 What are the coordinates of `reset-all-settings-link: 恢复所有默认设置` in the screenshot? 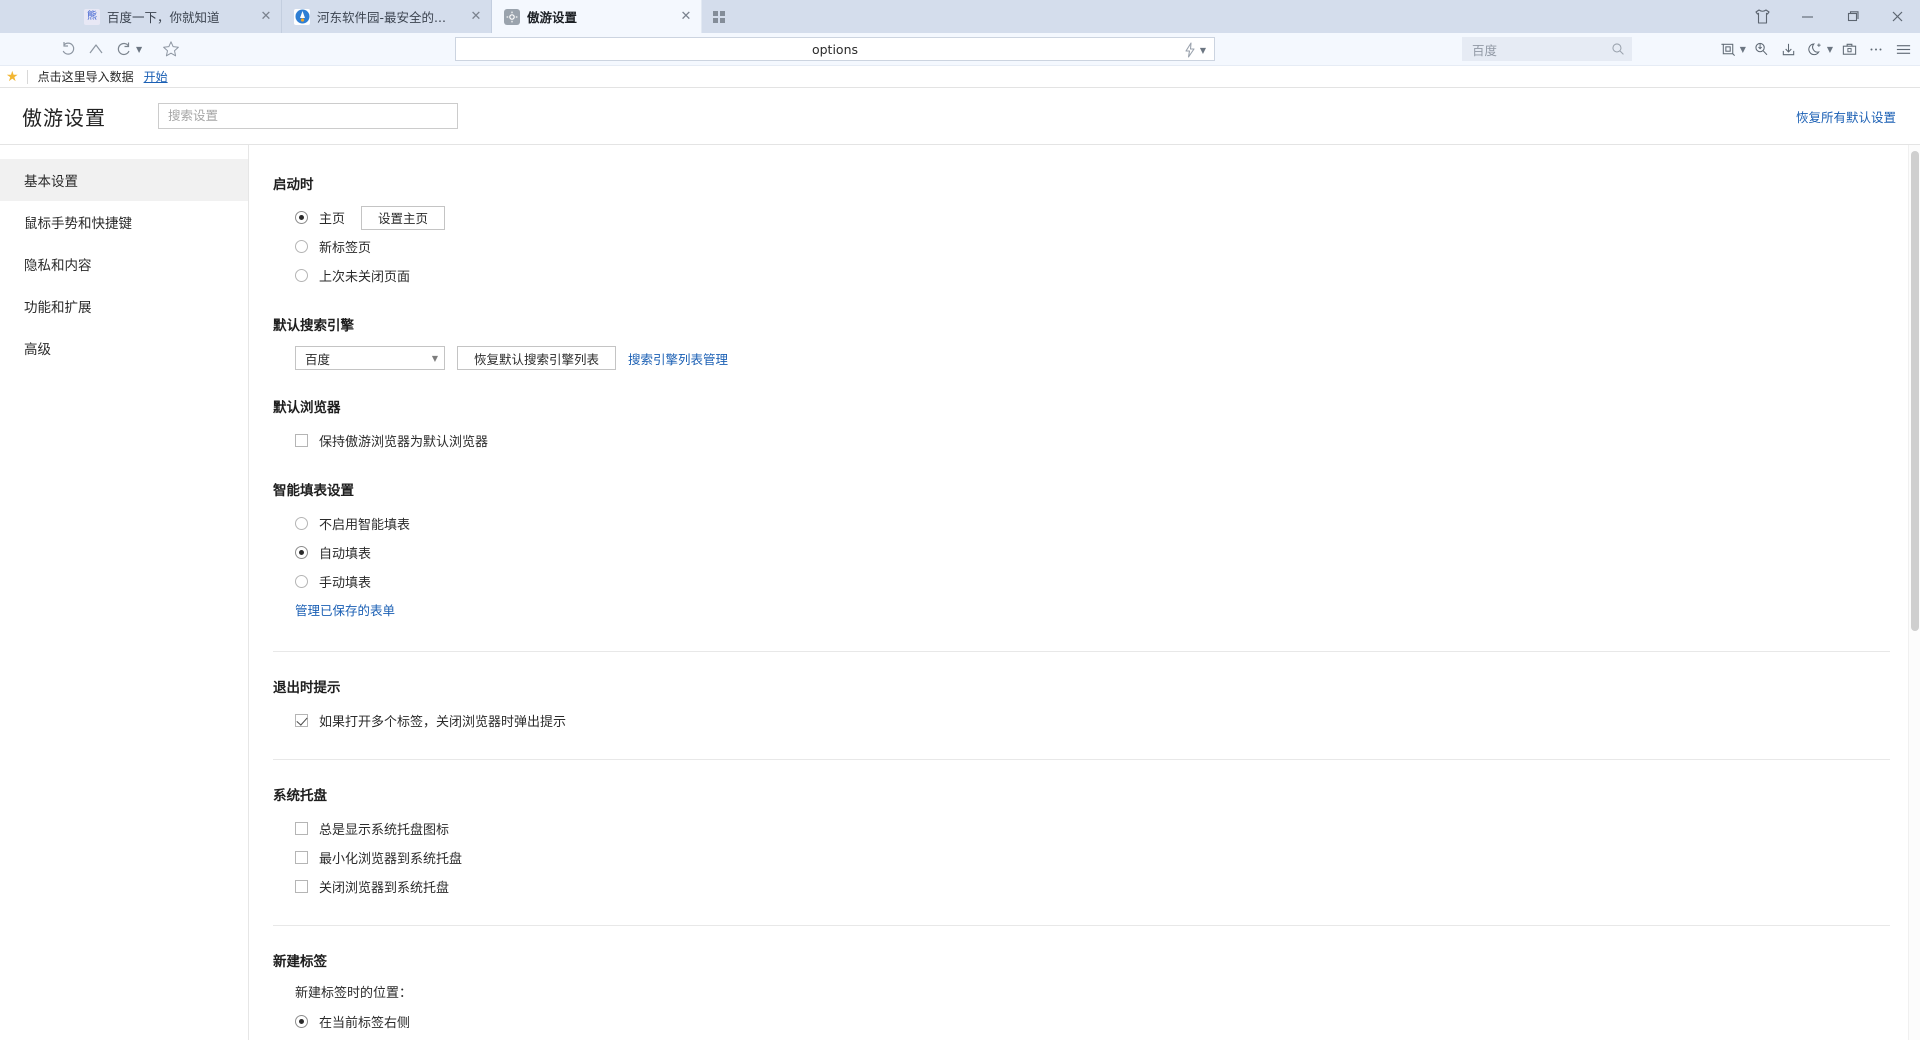 It's located at (1846, 116).